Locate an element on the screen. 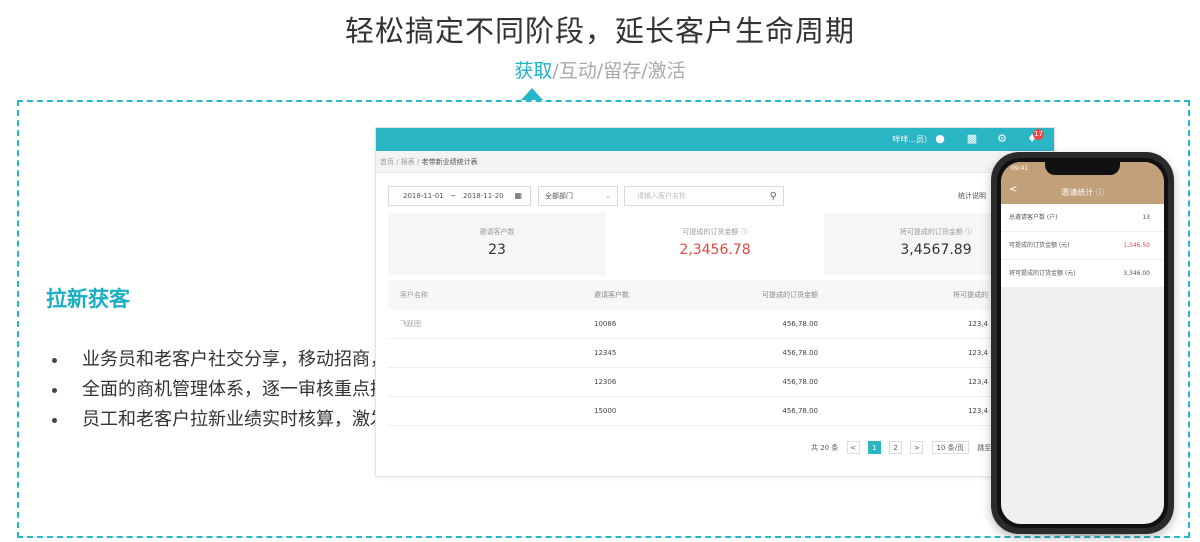 The image size is (1200, 542). table-row: 12345 456,78.00 123,4 is located at coordinates (718, 353).